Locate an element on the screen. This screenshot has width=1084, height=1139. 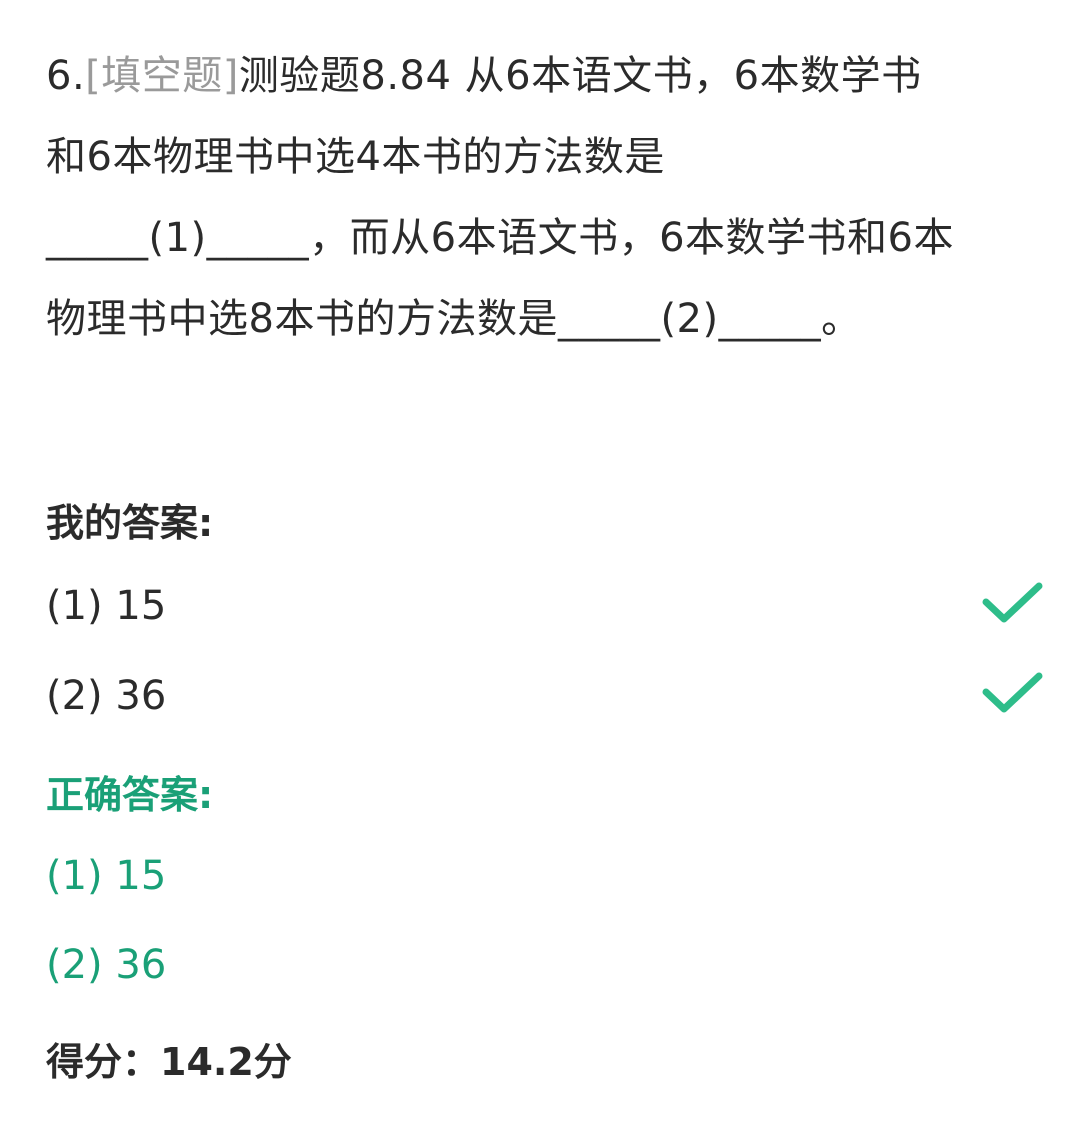
correct-answer-item-1: (1) 15 is located at coordinates (546, 876).